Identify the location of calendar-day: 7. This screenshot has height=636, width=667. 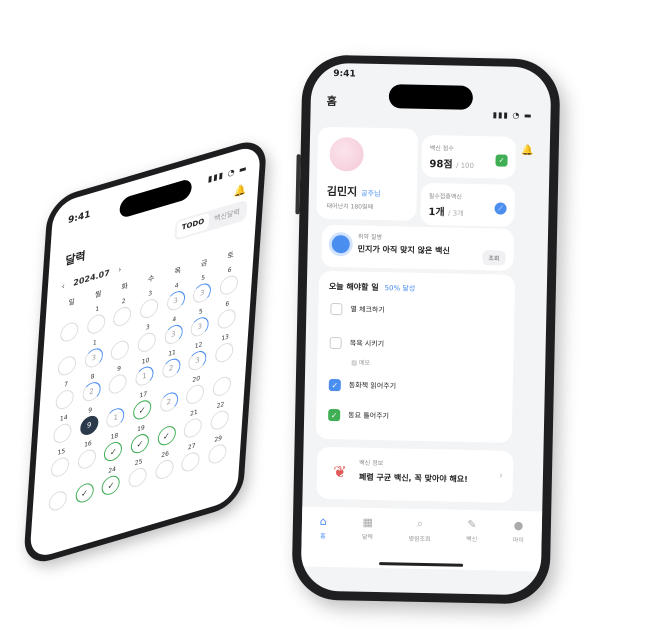
(65, 394).